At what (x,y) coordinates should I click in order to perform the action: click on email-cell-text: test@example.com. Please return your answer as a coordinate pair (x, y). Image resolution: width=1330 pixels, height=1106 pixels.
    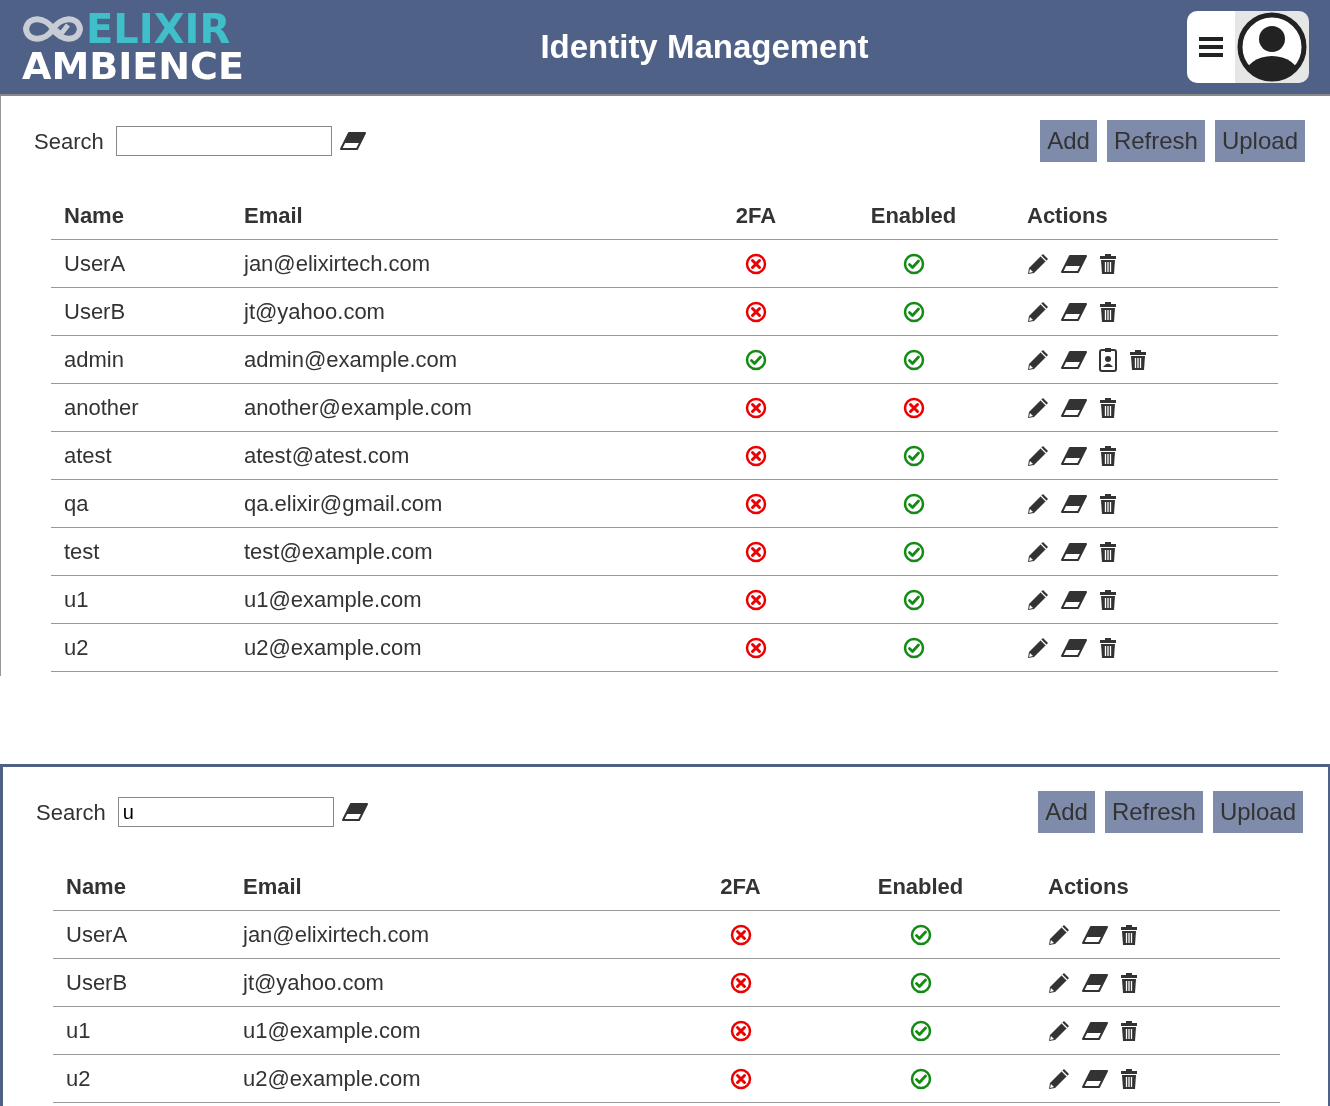
    Looking at the image, I should click on (338, 552).